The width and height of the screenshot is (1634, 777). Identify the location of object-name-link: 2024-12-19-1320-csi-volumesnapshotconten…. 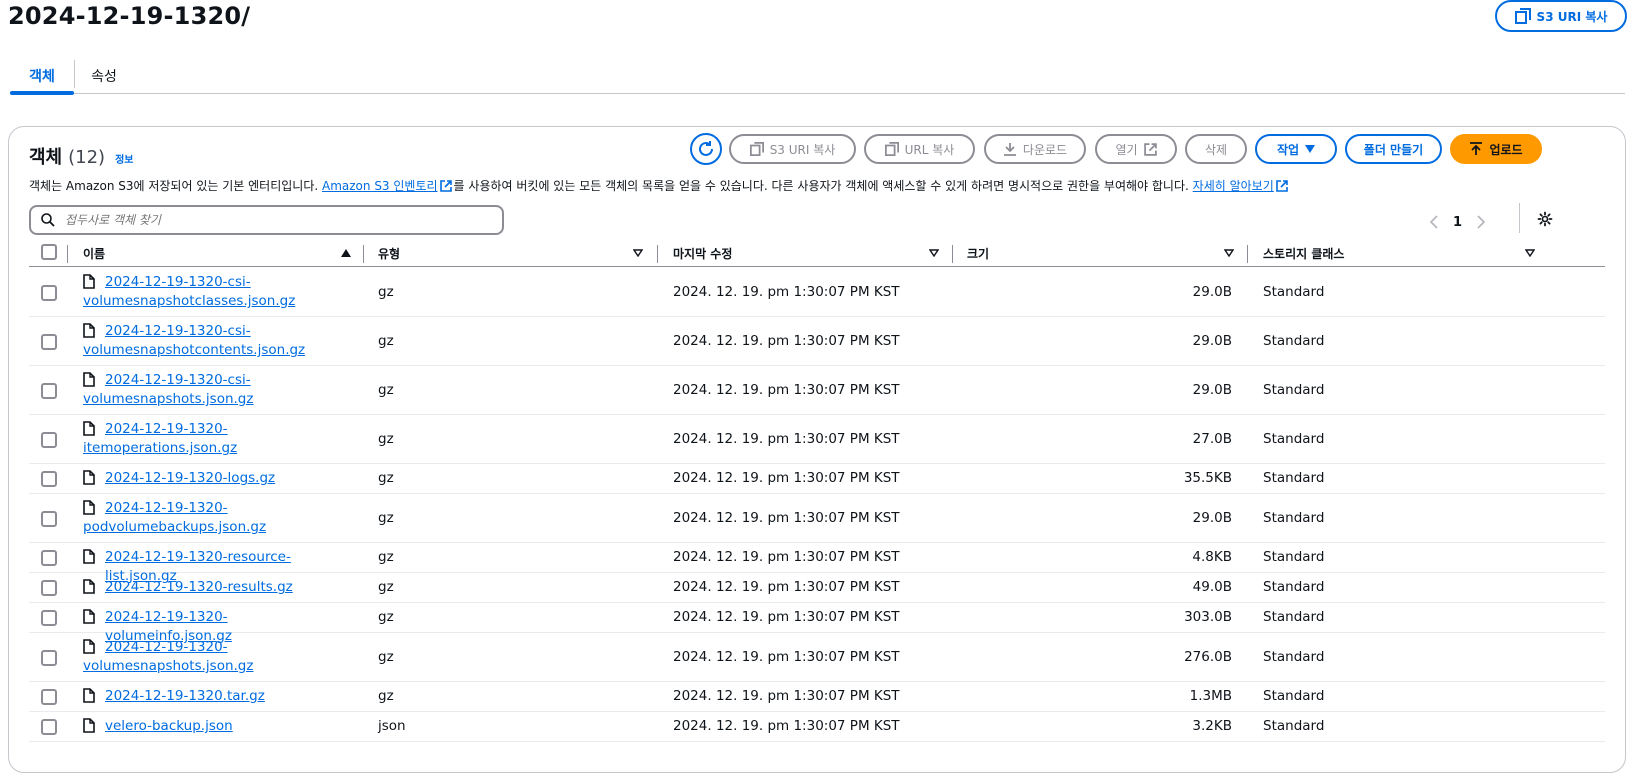
(218, 341).